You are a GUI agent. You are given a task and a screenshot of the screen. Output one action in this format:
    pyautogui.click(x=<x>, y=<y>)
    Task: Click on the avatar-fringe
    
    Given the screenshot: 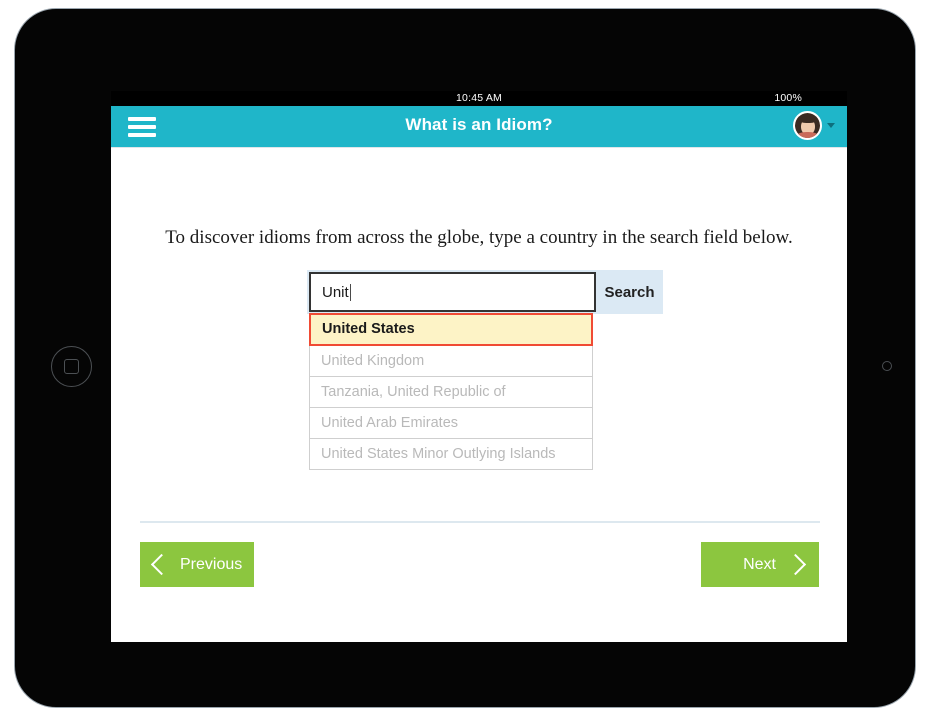 What is the action you would take?
    pyautogui.click(x=807, y=119)
    